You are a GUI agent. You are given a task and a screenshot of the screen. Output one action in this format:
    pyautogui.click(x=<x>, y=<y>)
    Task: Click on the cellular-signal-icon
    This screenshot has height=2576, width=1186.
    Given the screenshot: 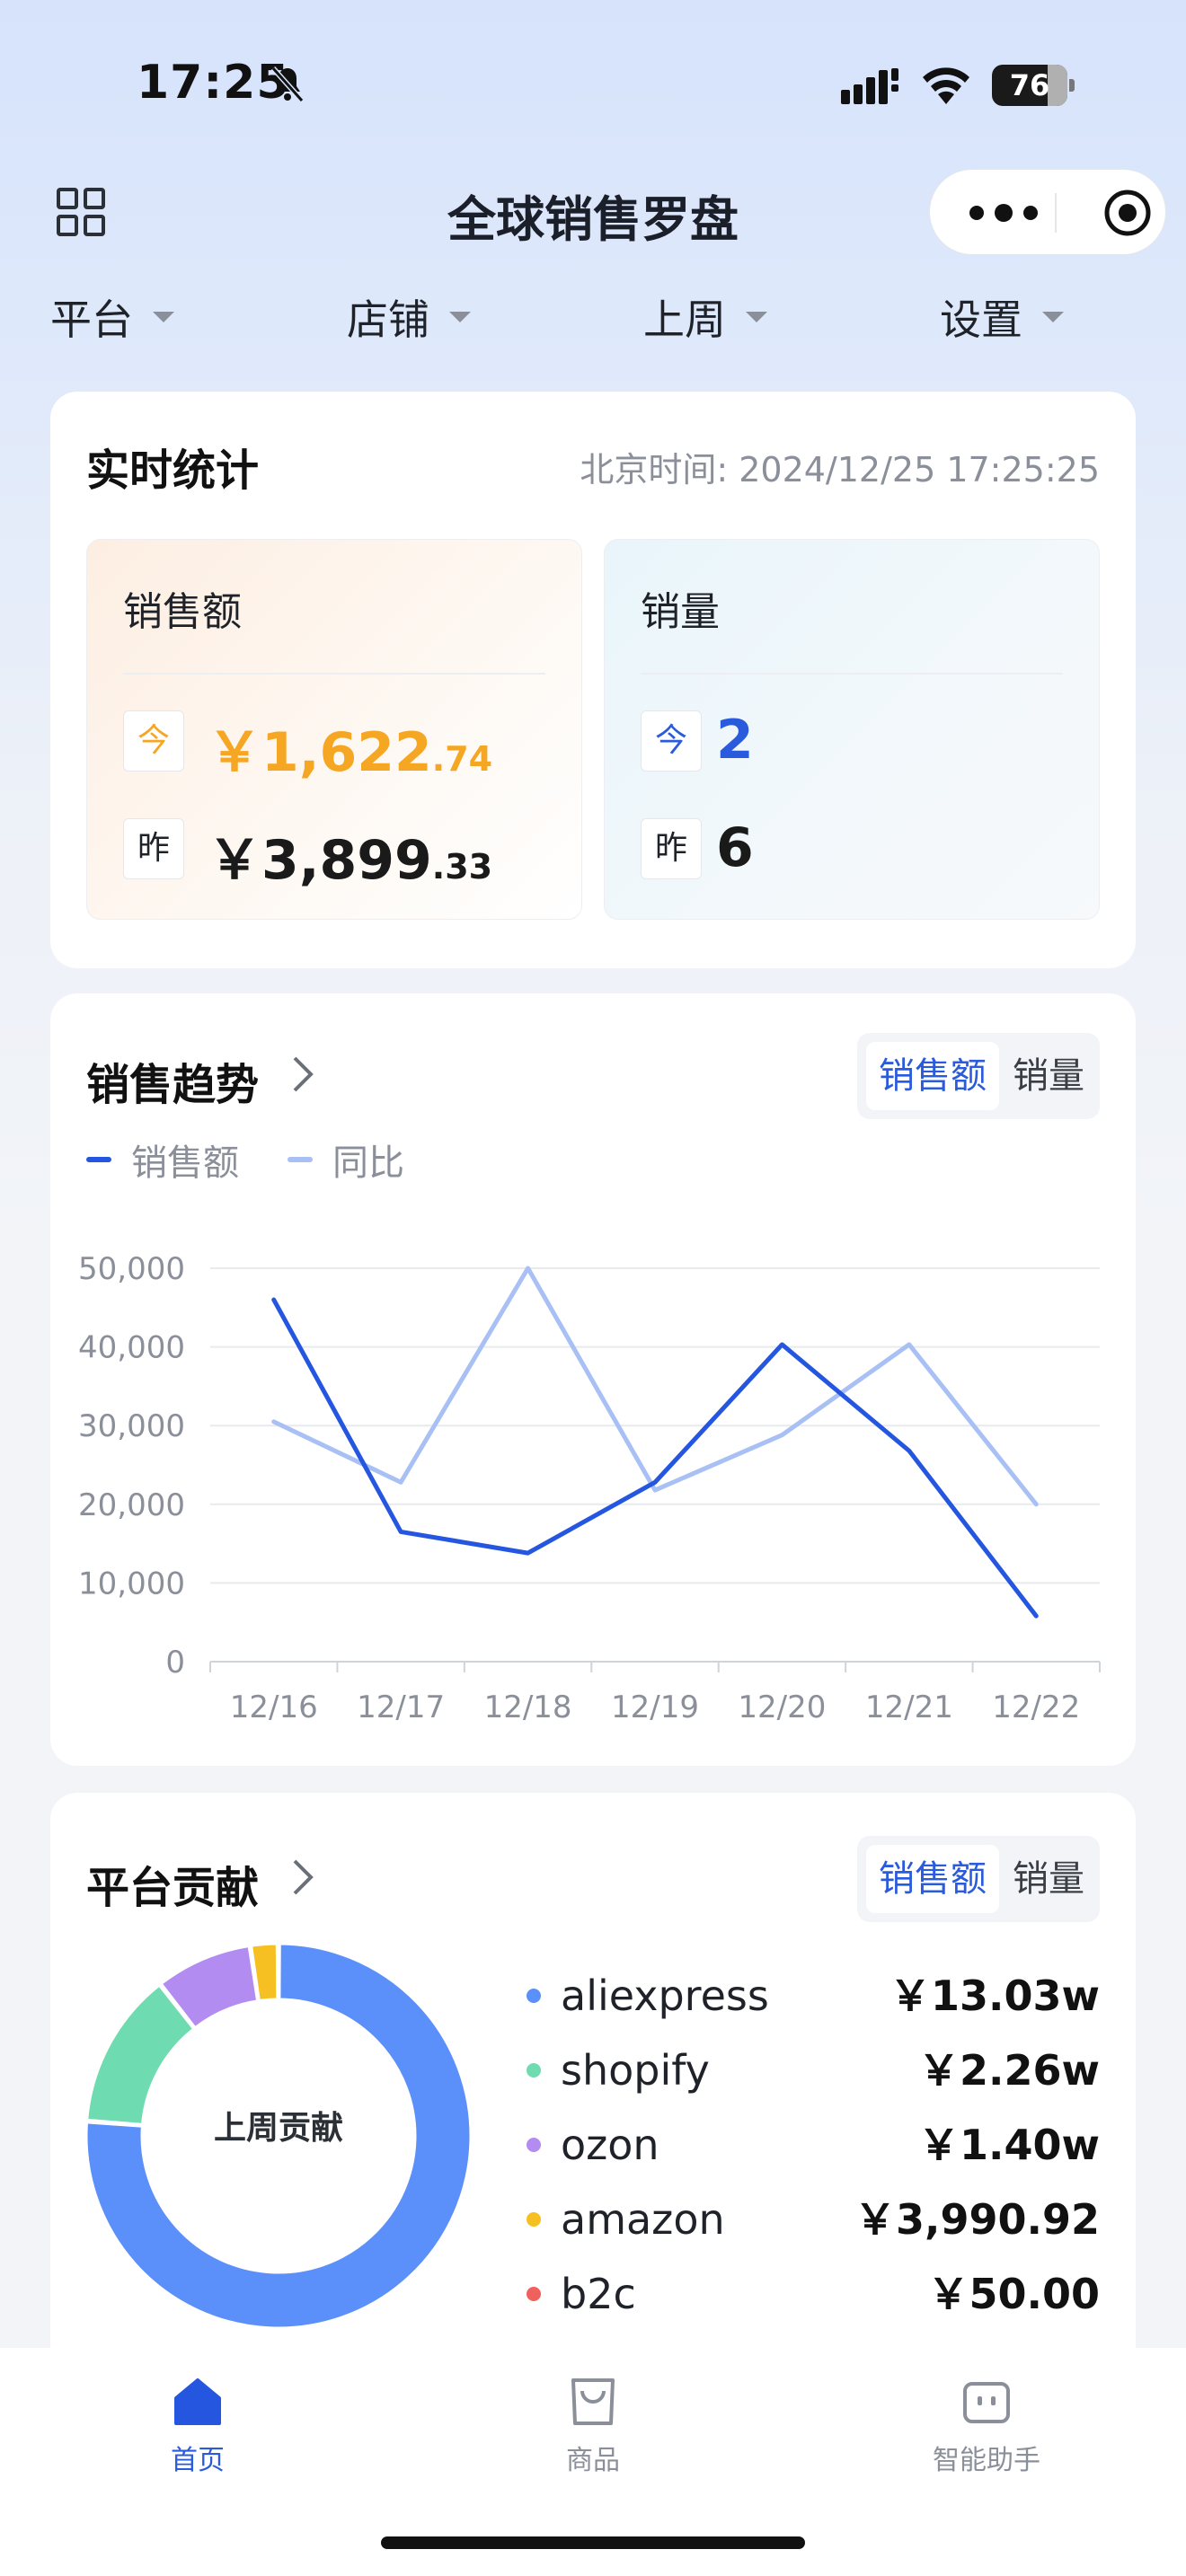 What is the action you would take?
    pyautogui.click(x=869, y=86)
    